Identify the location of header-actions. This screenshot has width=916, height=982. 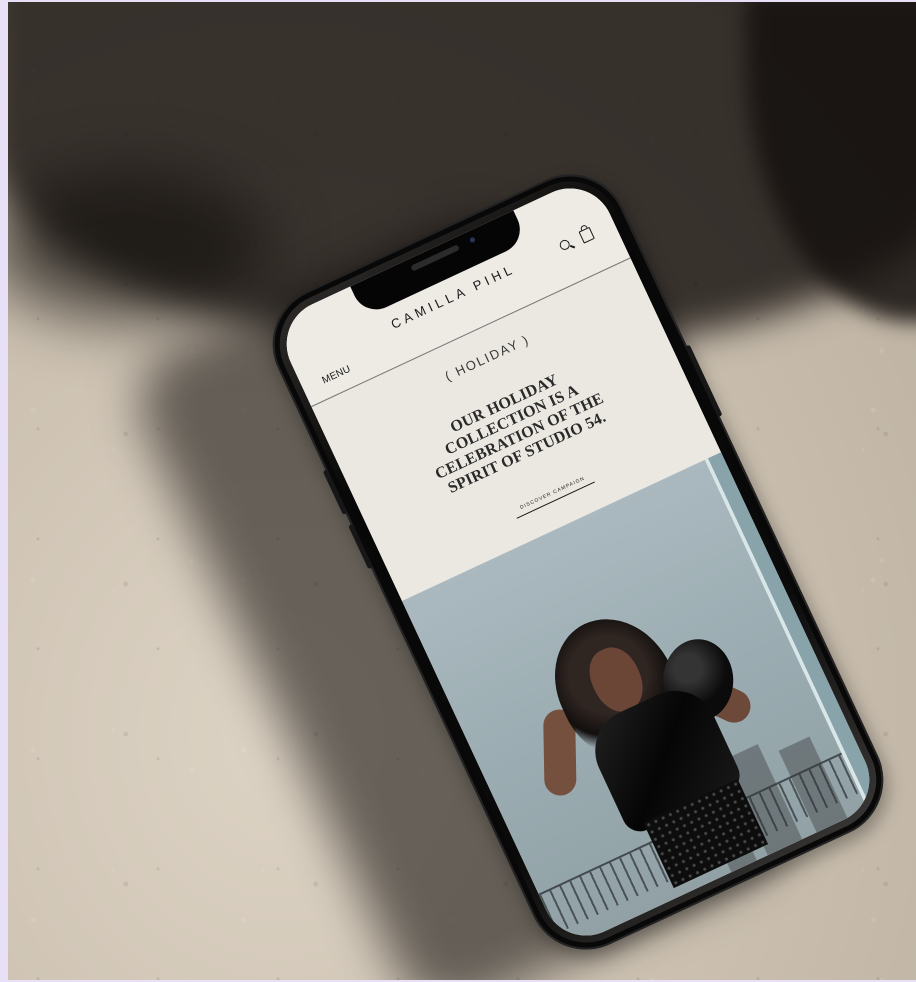
(581, 241).